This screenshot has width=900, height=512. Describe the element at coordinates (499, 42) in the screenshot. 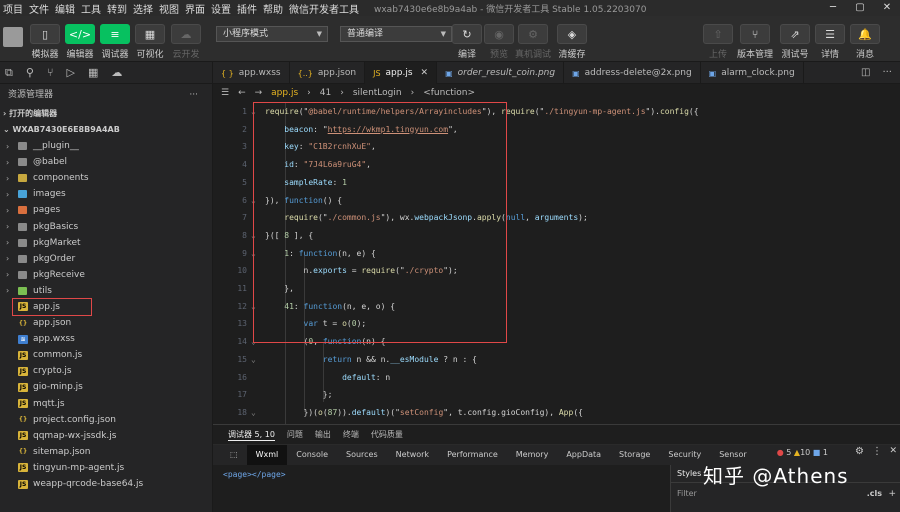

I see `preview-button: ◉ 预览` at that location.